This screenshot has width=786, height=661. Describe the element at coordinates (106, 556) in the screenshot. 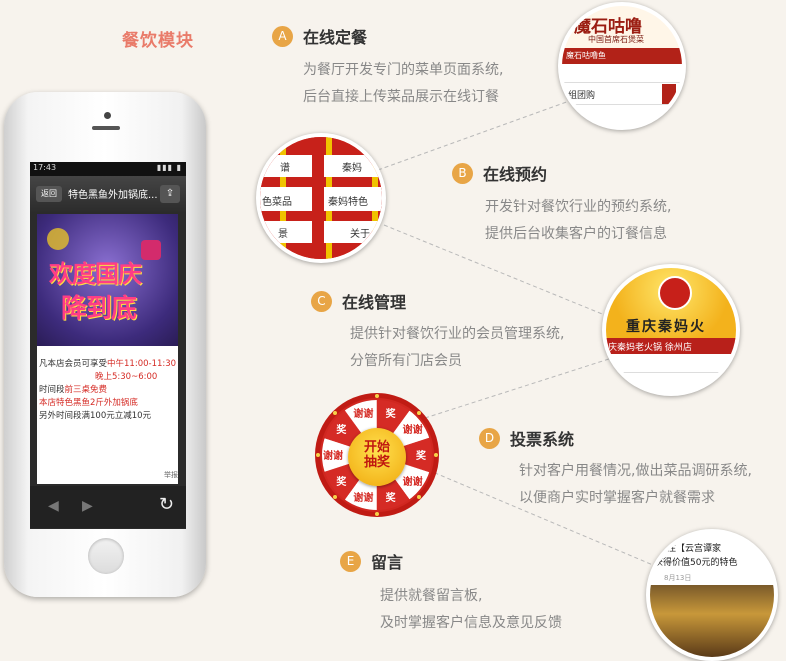

I see `home-button` at that location.